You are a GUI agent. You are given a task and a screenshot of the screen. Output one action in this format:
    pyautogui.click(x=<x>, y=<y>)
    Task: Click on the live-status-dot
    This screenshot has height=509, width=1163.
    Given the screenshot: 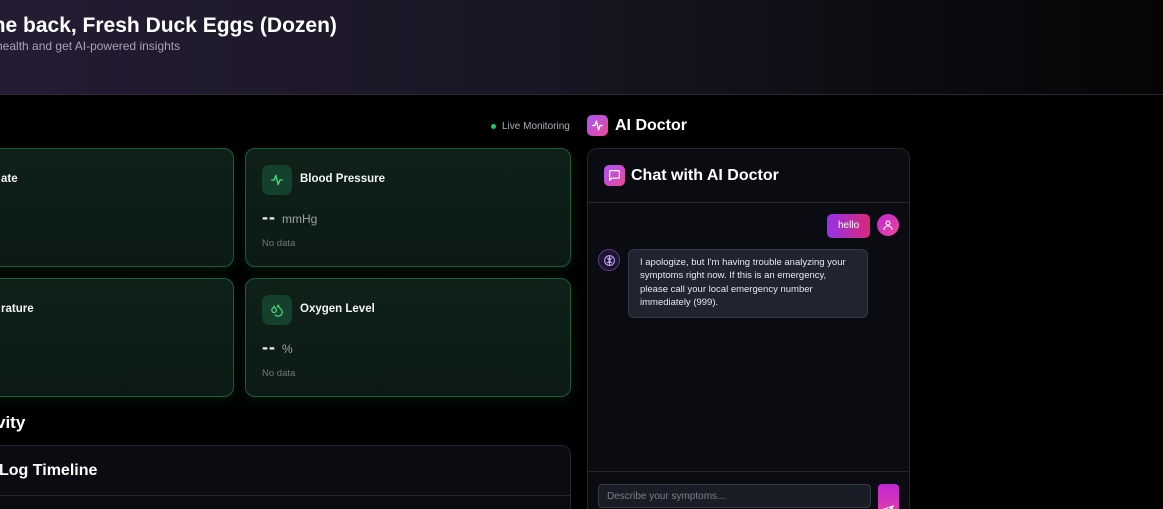 What is the action you would take?
    pyautogui.click(x=493, y=126)
    